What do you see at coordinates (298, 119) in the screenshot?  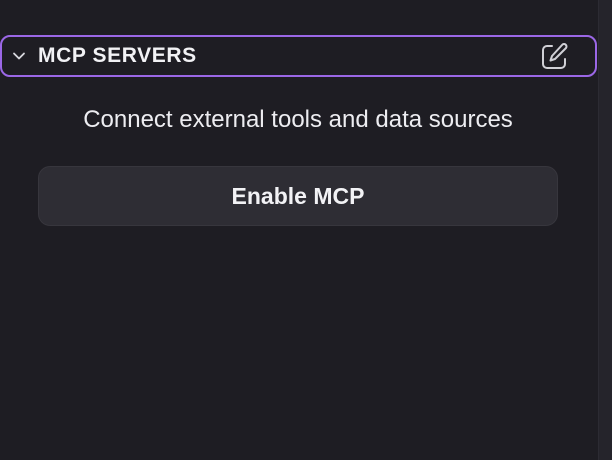 I see `section-description: Connect external tools and data sources` at bounding box center [298, 119].